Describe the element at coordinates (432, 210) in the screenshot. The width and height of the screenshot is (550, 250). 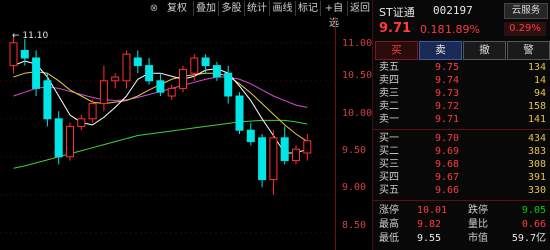
I see `limit-up-value: 10.01` at that location.